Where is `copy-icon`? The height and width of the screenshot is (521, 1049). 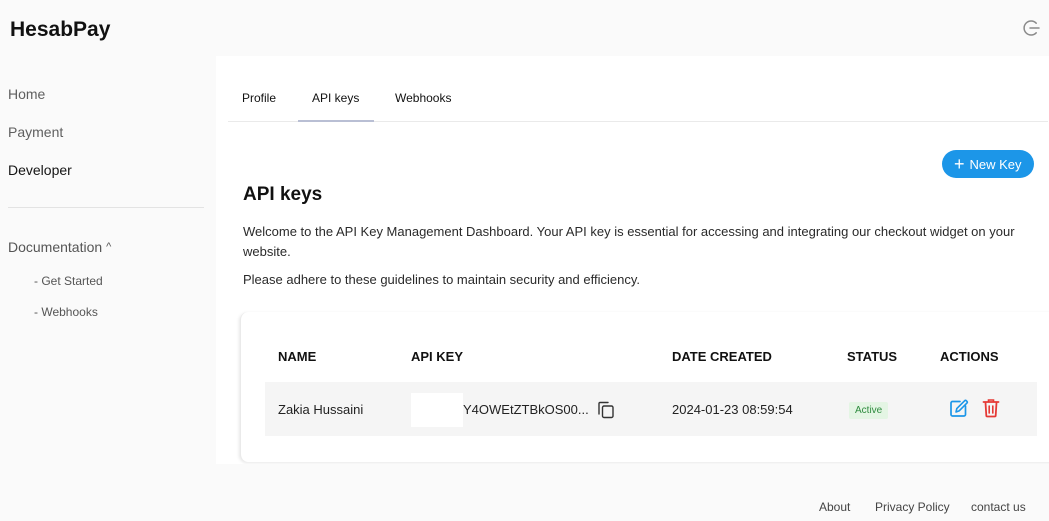 copy-icon is located at coordinates (606, 410).